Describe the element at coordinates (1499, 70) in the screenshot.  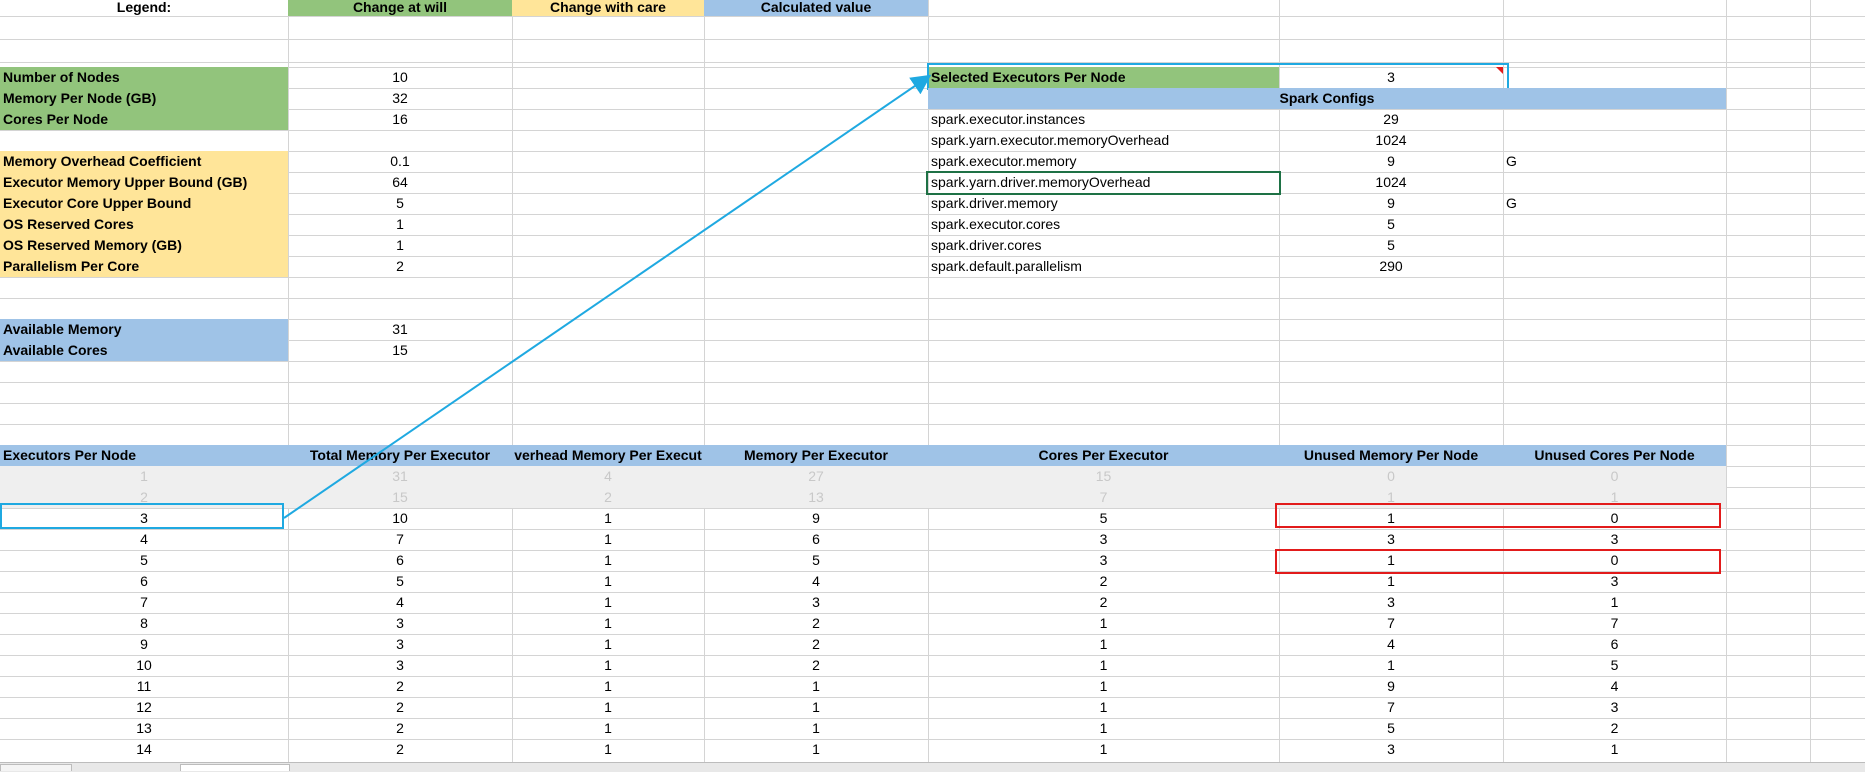
I see `comment-indicator-icon` at that location.